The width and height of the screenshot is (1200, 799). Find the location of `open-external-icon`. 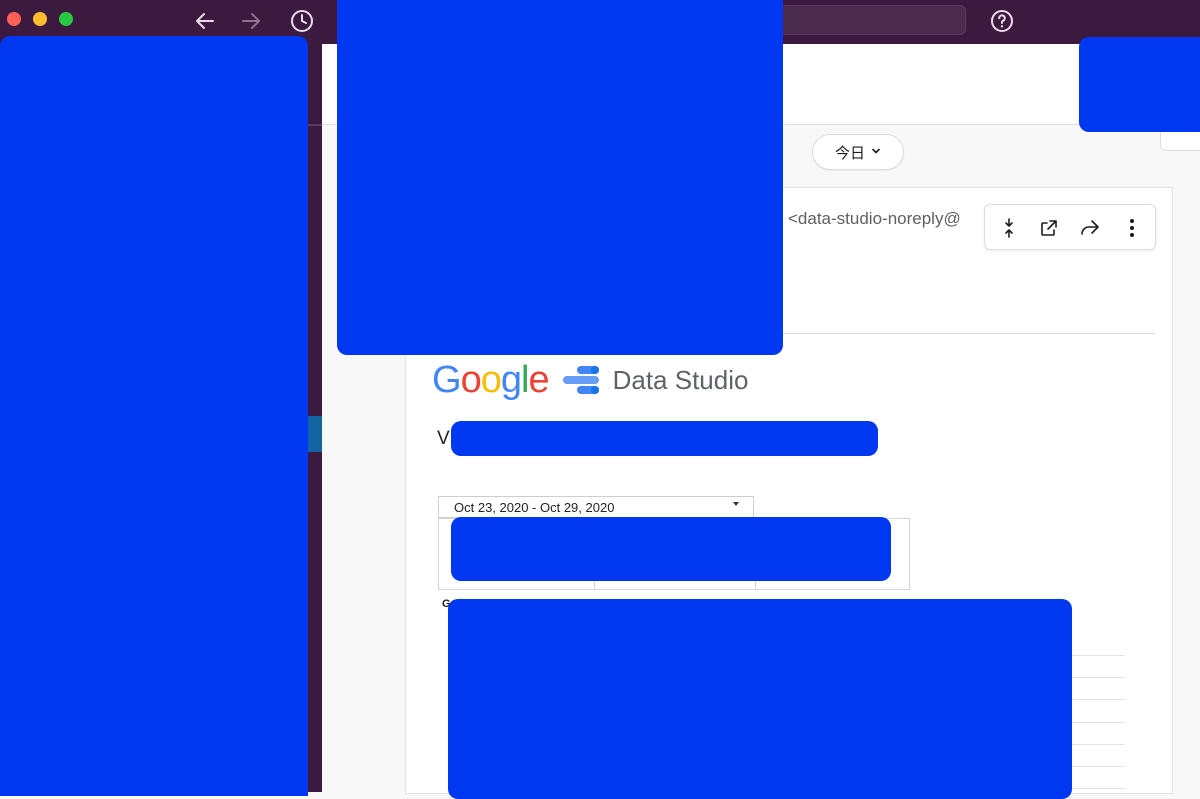

open-external-icon is located at coordinates (1049, 228).